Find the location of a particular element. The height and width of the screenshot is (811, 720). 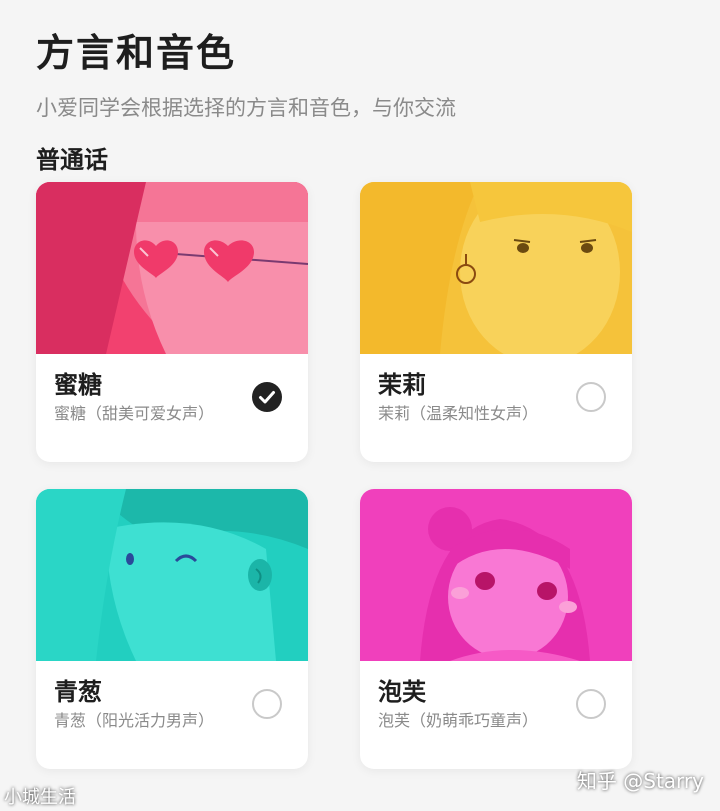

voice-illustration-paofu is located at coordinates (496, 575).